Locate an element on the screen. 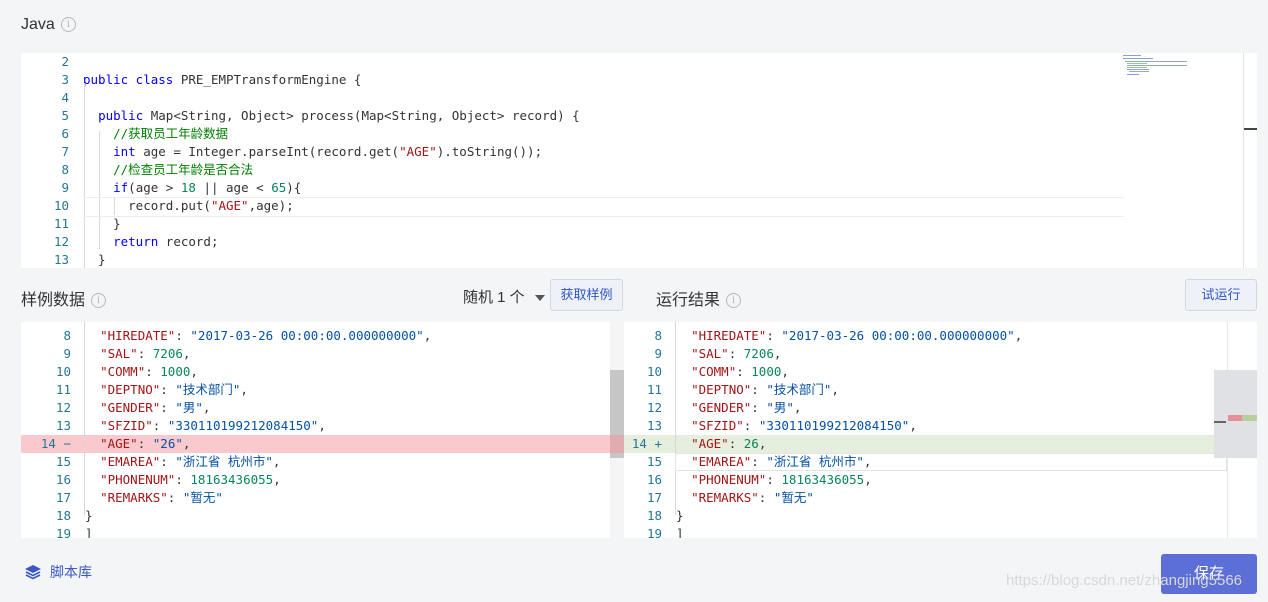 The width and height of the screenshot is (1268, 602). random-count-select: 随机 1 个 is located at coordinates (504, 296).